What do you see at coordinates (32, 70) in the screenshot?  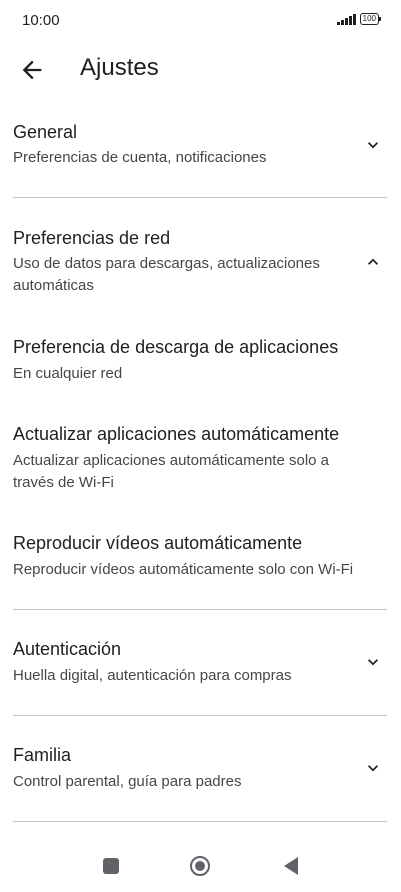 I see `arrow-back-icon` at bounding box center [32, 70].